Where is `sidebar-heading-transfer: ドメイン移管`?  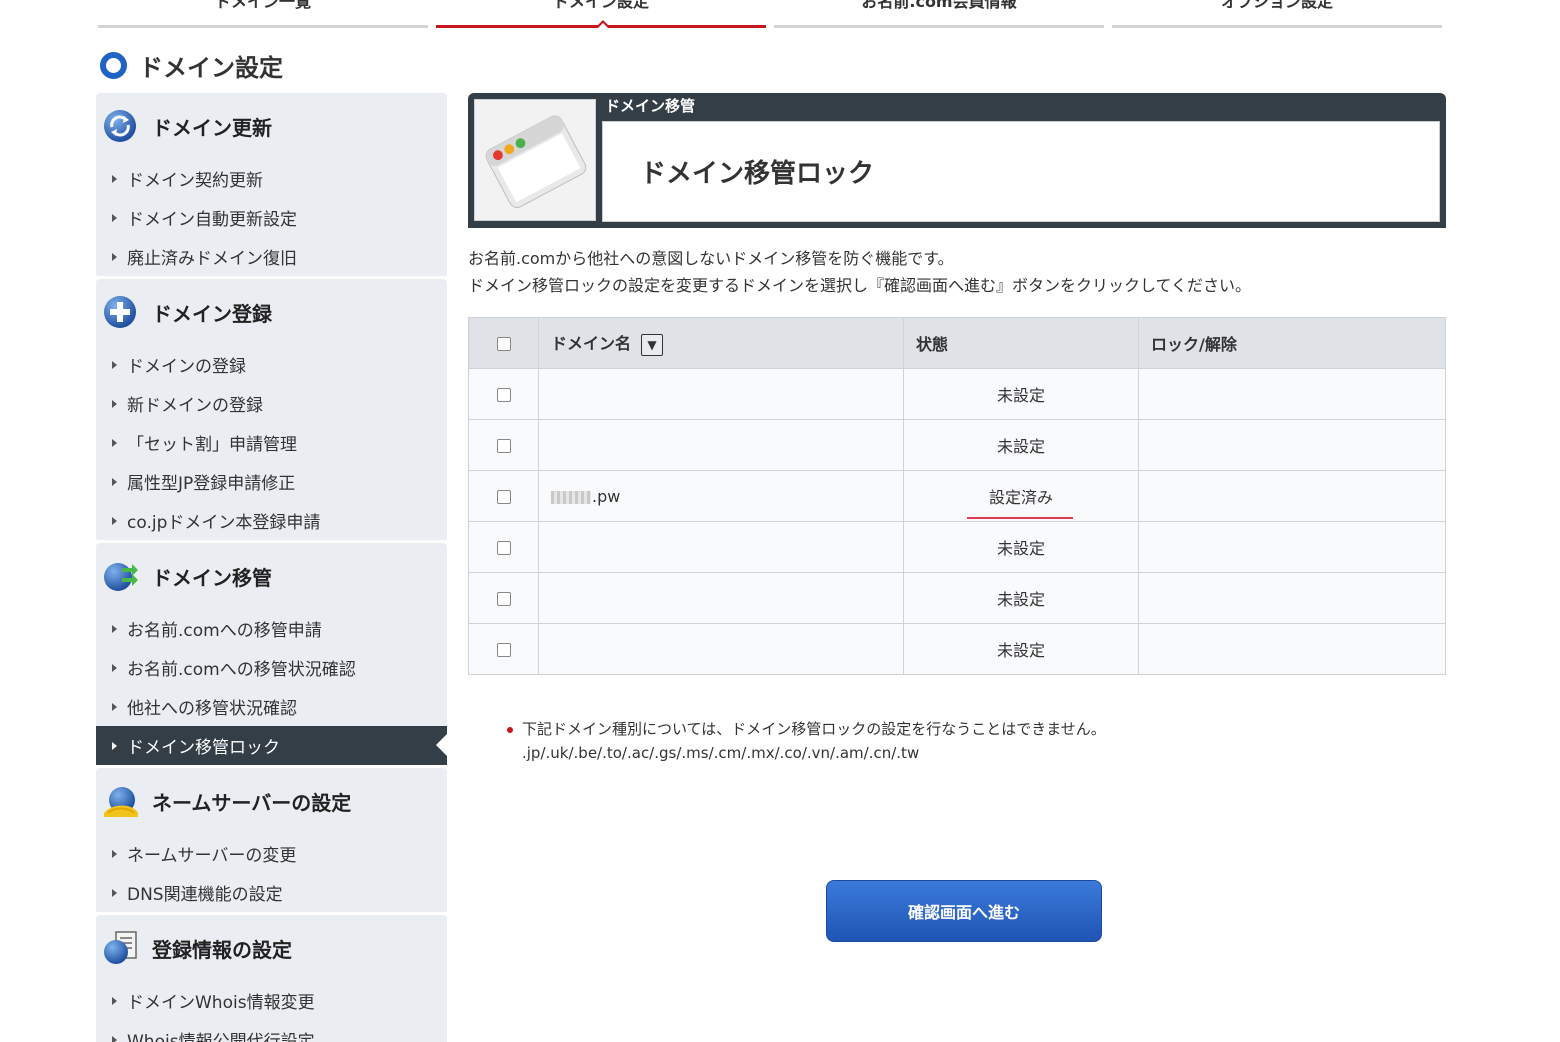
sidebar-heading-transfer: ドメイン移管 is located at coordinates (271, 576).